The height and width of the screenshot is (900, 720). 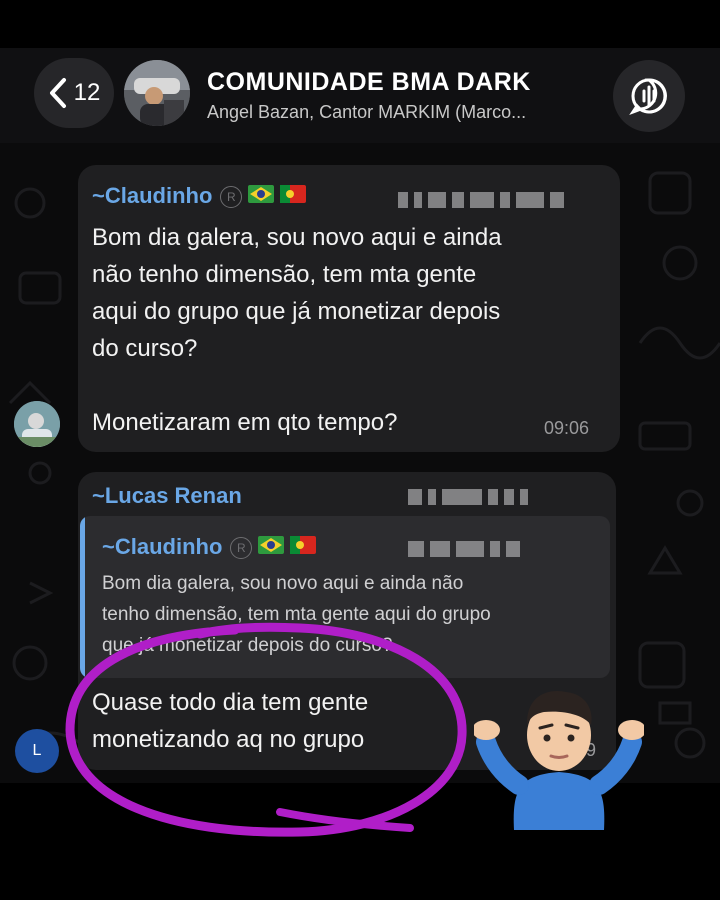 I want to click on sender-avatar, so click(x=37, y=424).